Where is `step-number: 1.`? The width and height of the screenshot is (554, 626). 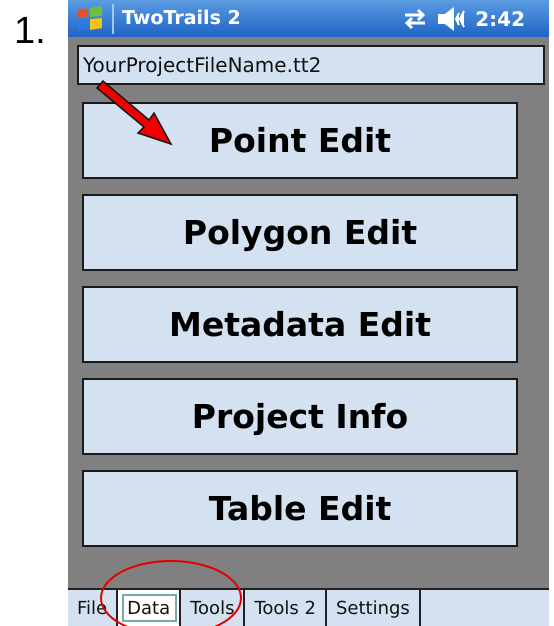
step-number: 1. is located at coordinates (30, 31).